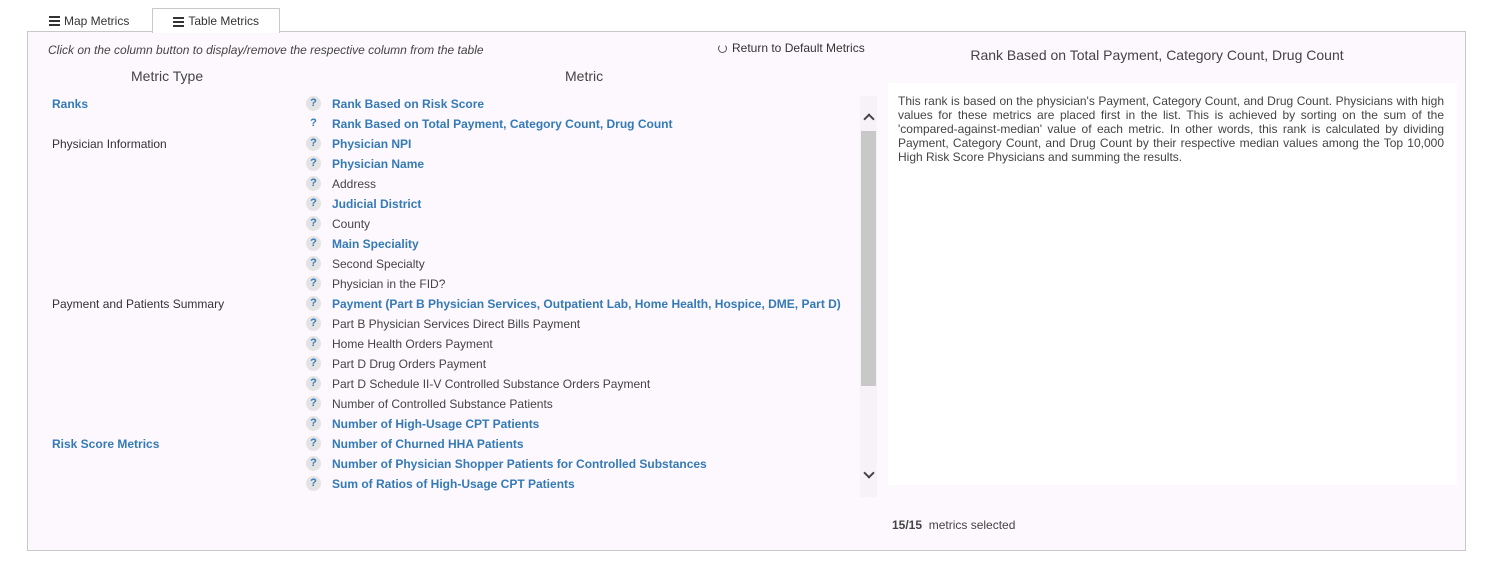  Describe the element at coordinates (444, 163) in the screenshot. I see `table-row: ? Physician Name` at that location.